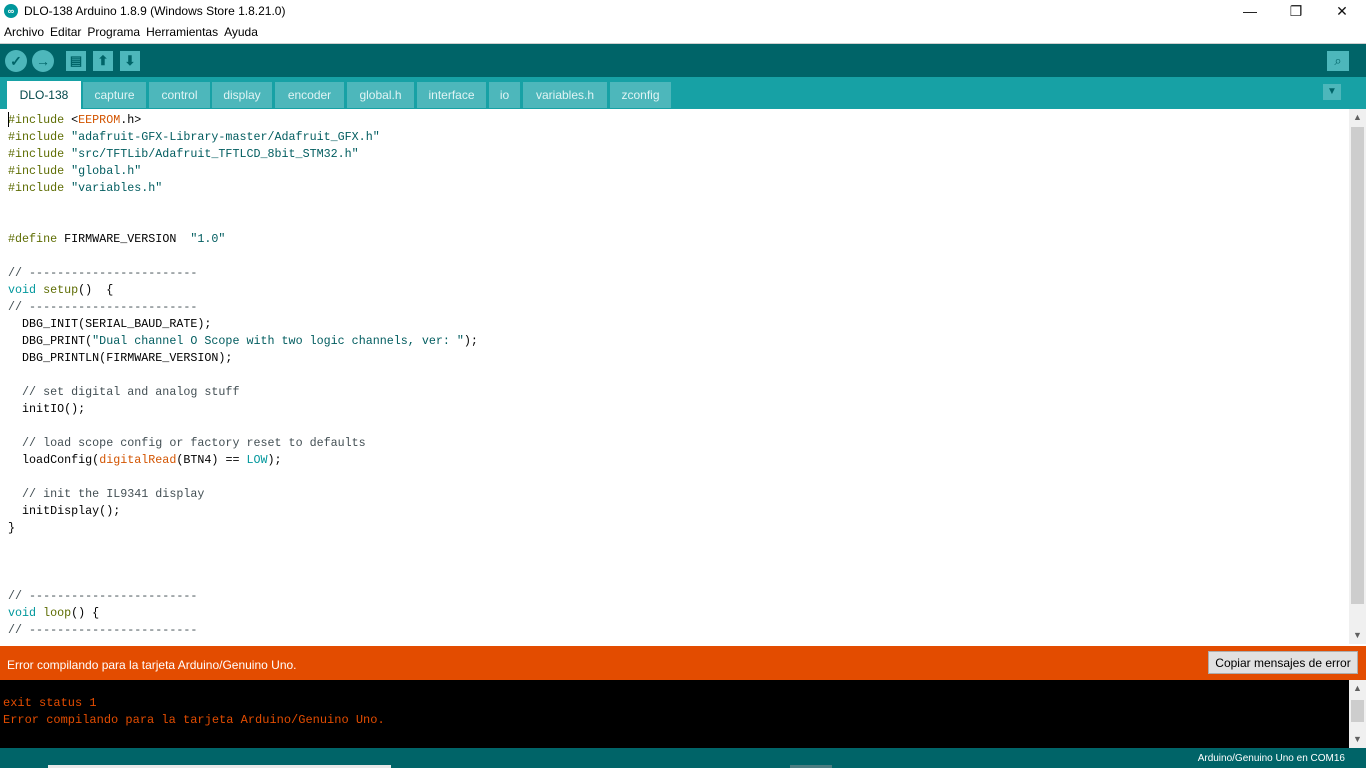  Describe the element at coordinates (242, 95) in the screenshot. I see `tab-display: display` at that location.